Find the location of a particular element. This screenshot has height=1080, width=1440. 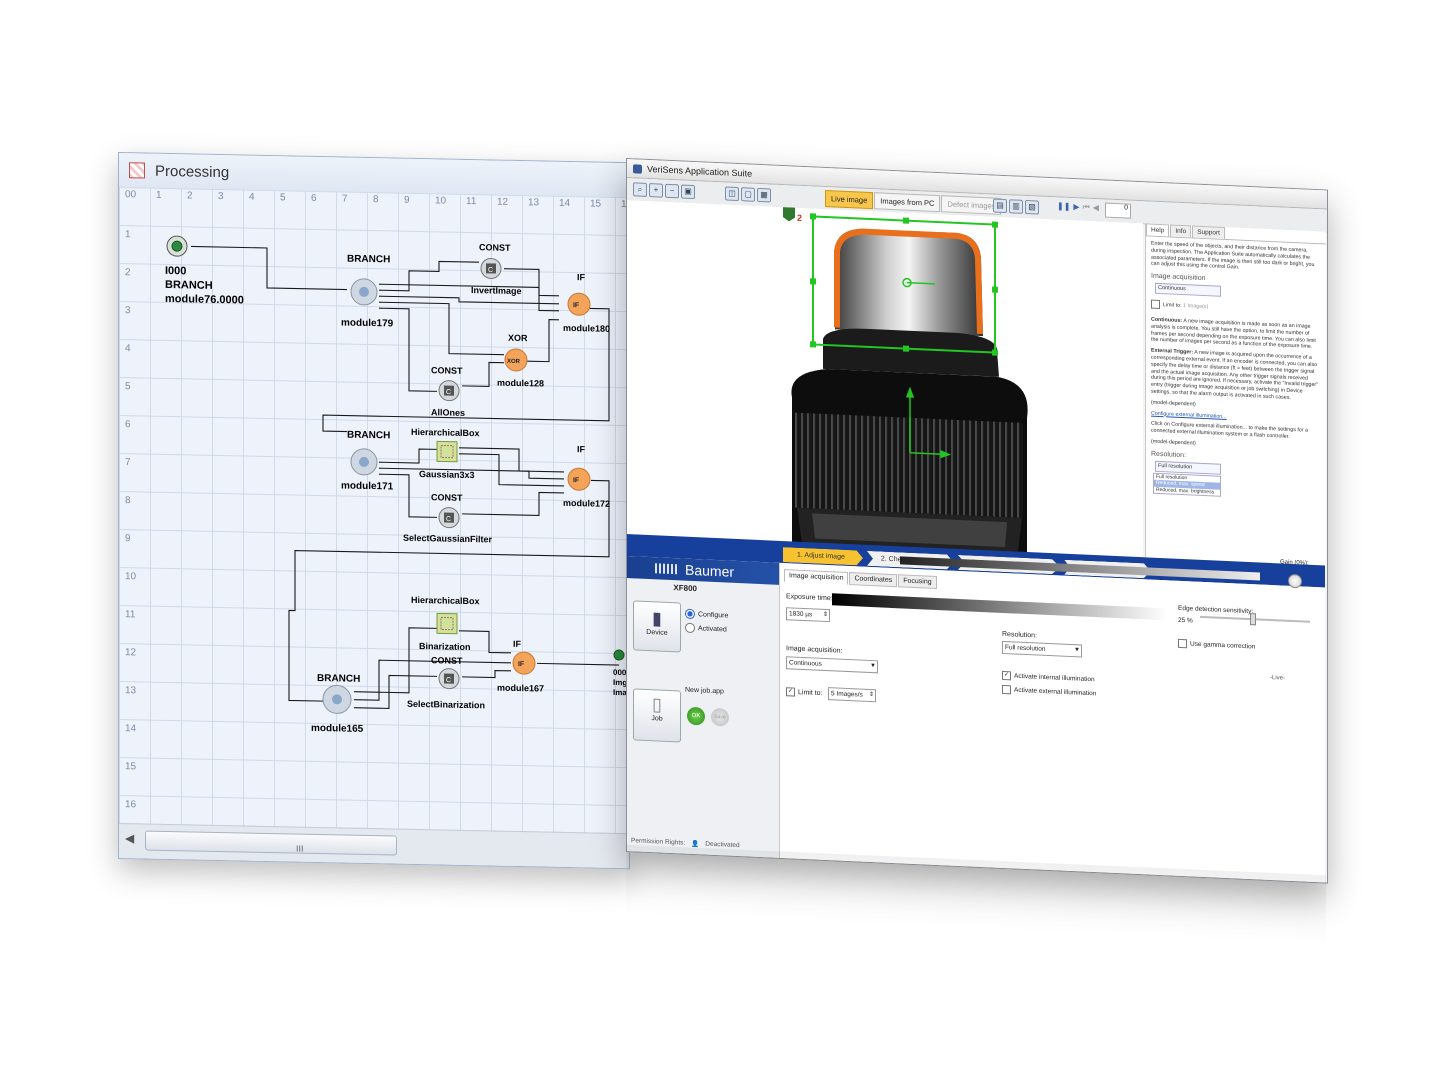

const-b-label: CONST is located at coordinates (447, 370).